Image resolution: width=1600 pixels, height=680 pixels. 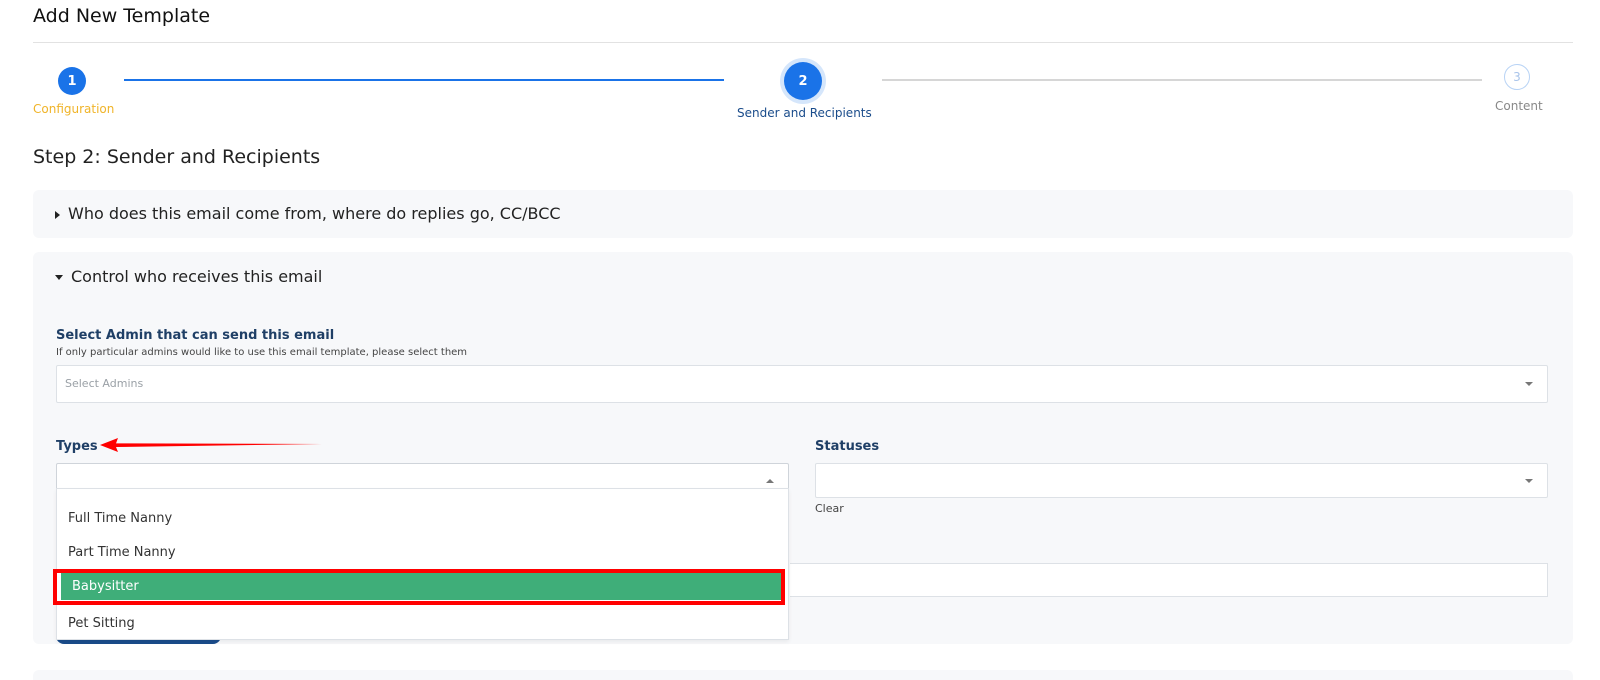 I want to click on step-1-circle: 1, so click(x=72, y=81).